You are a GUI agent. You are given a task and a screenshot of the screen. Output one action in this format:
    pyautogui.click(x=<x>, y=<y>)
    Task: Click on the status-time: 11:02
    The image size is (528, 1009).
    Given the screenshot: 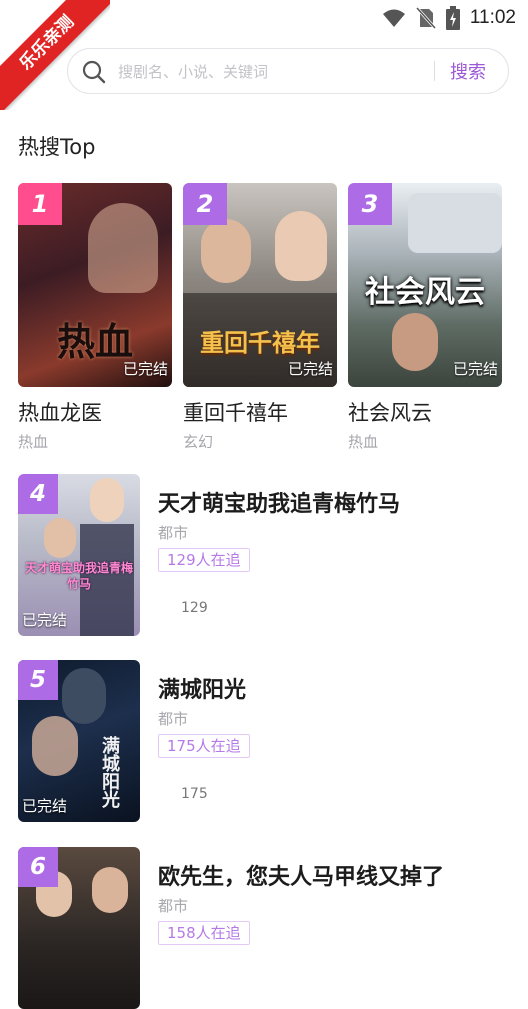 What is the action you would take?
    pyautogui.click(x=492, y=17)
    